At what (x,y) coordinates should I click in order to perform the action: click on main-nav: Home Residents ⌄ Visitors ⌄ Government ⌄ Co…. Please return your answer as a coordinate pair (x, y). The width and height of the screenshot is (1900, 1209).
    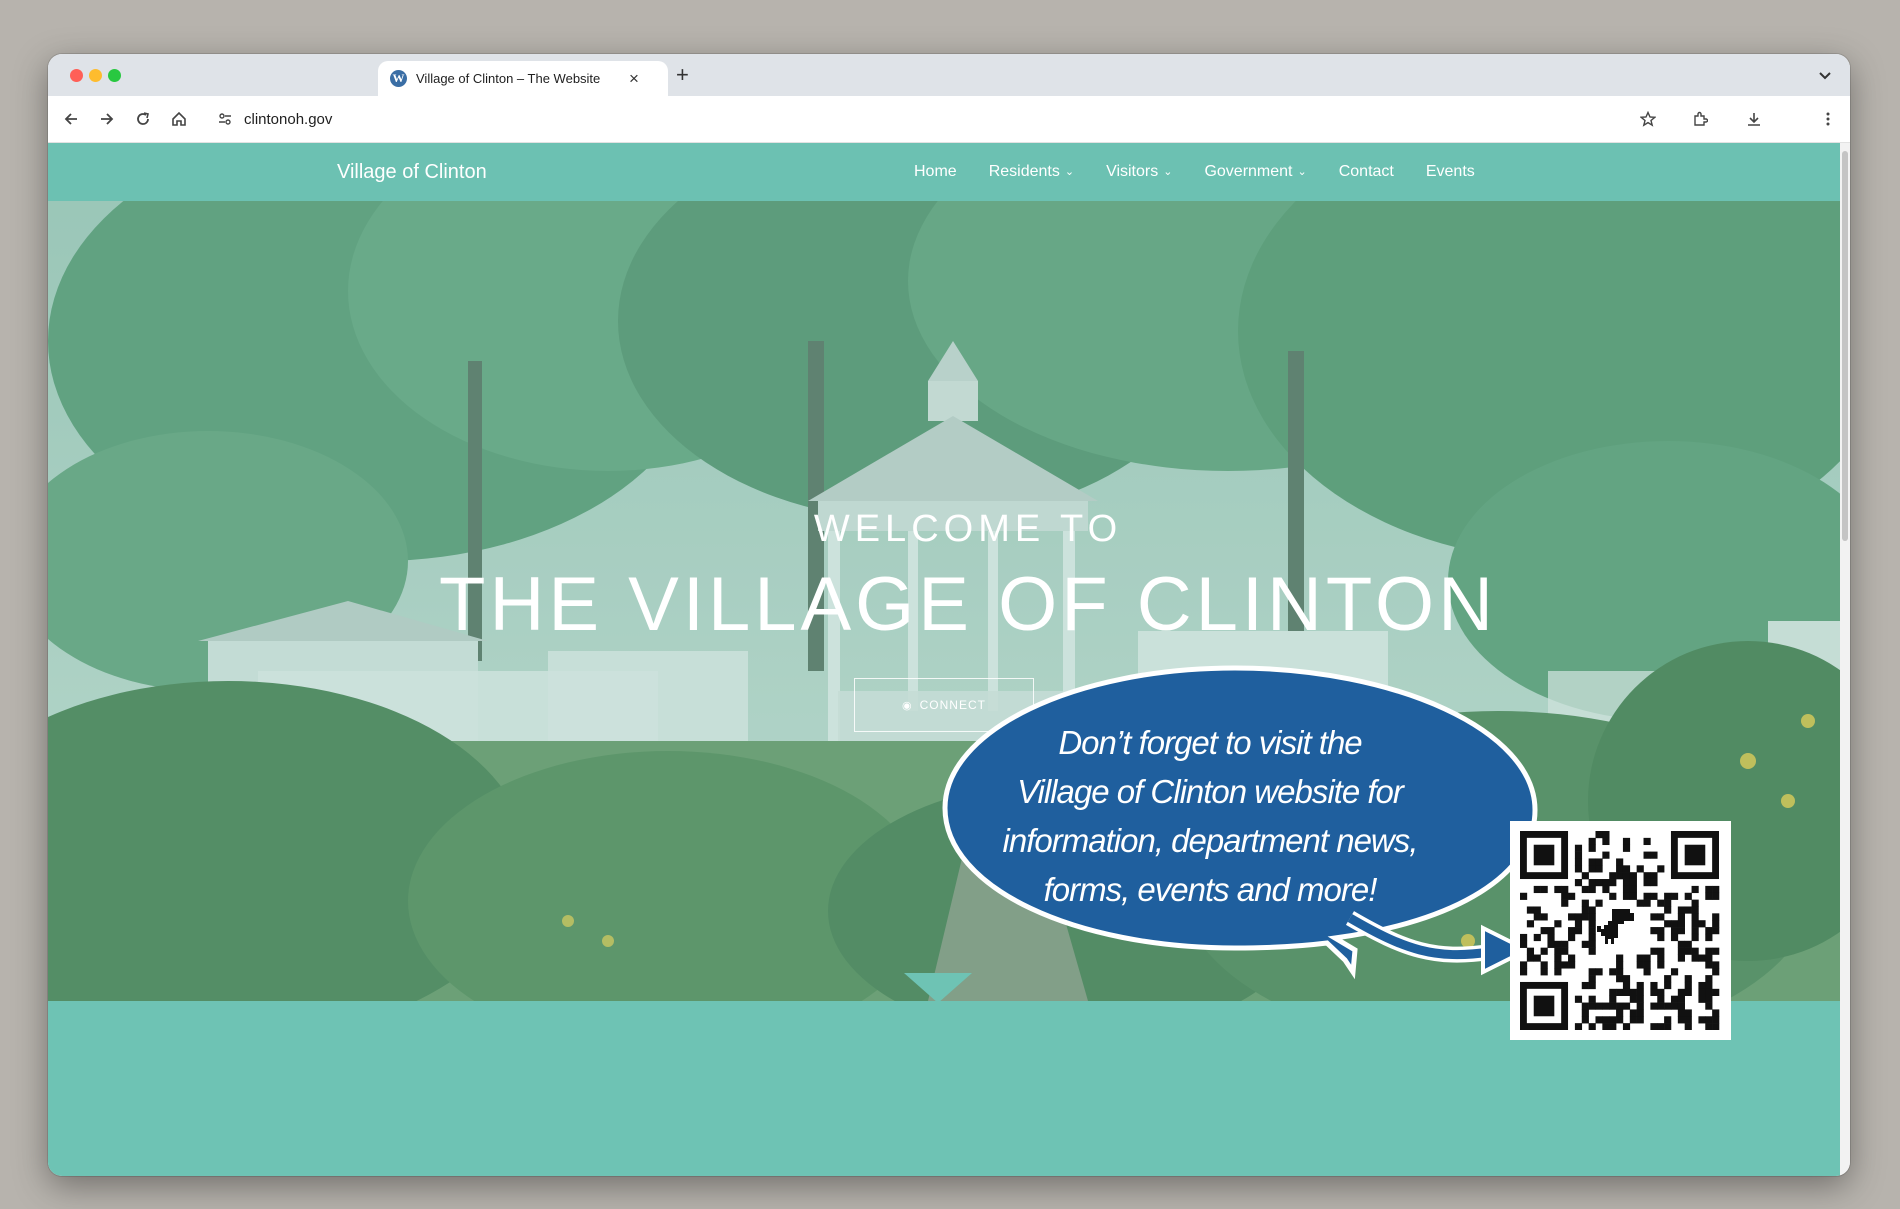
    Looking at the image, I should click on (1210, 172).